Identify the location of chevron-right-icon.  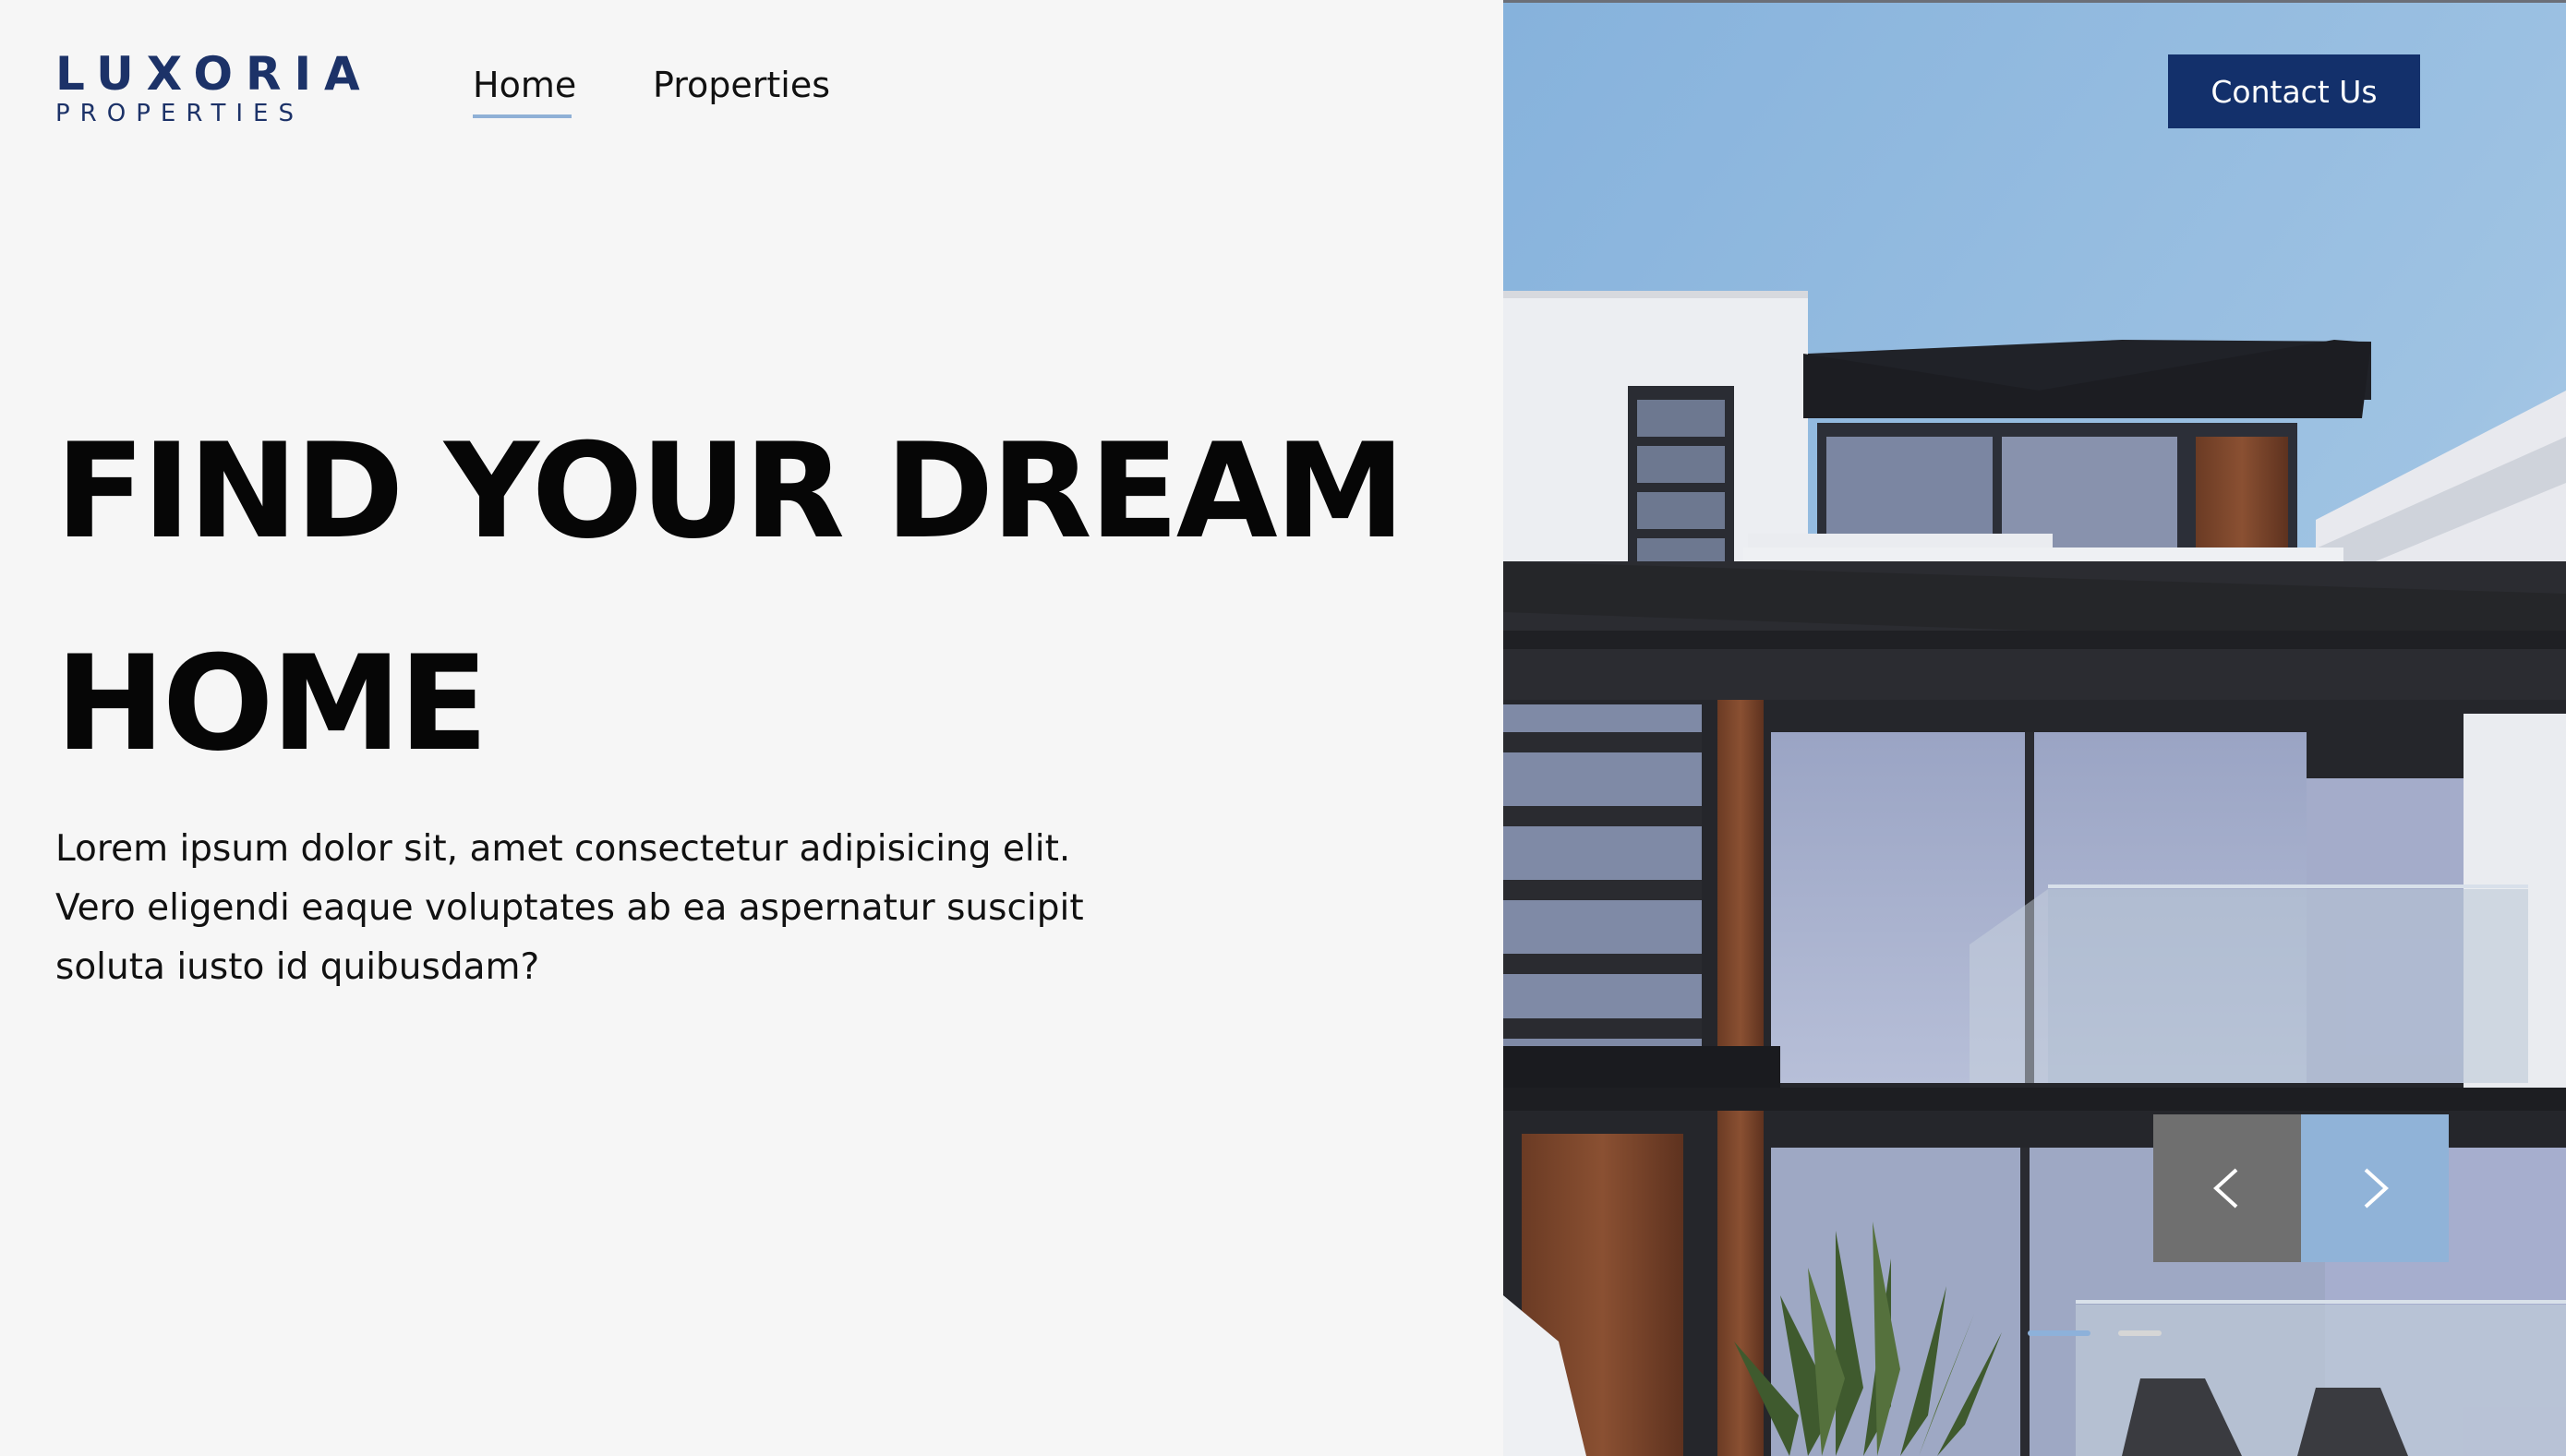
(2376, 1188).